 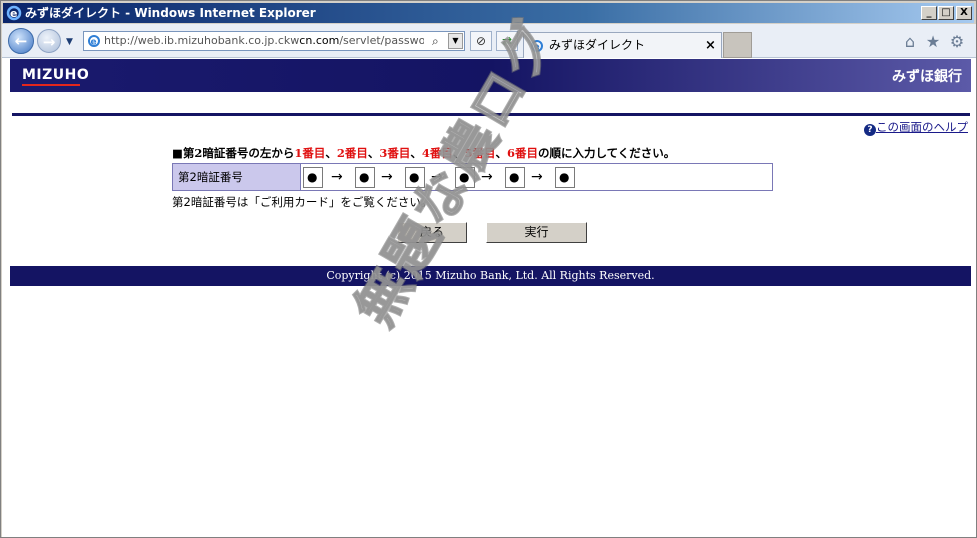 I want to click on password-digit-2: ●, so click(x=365, y=177).